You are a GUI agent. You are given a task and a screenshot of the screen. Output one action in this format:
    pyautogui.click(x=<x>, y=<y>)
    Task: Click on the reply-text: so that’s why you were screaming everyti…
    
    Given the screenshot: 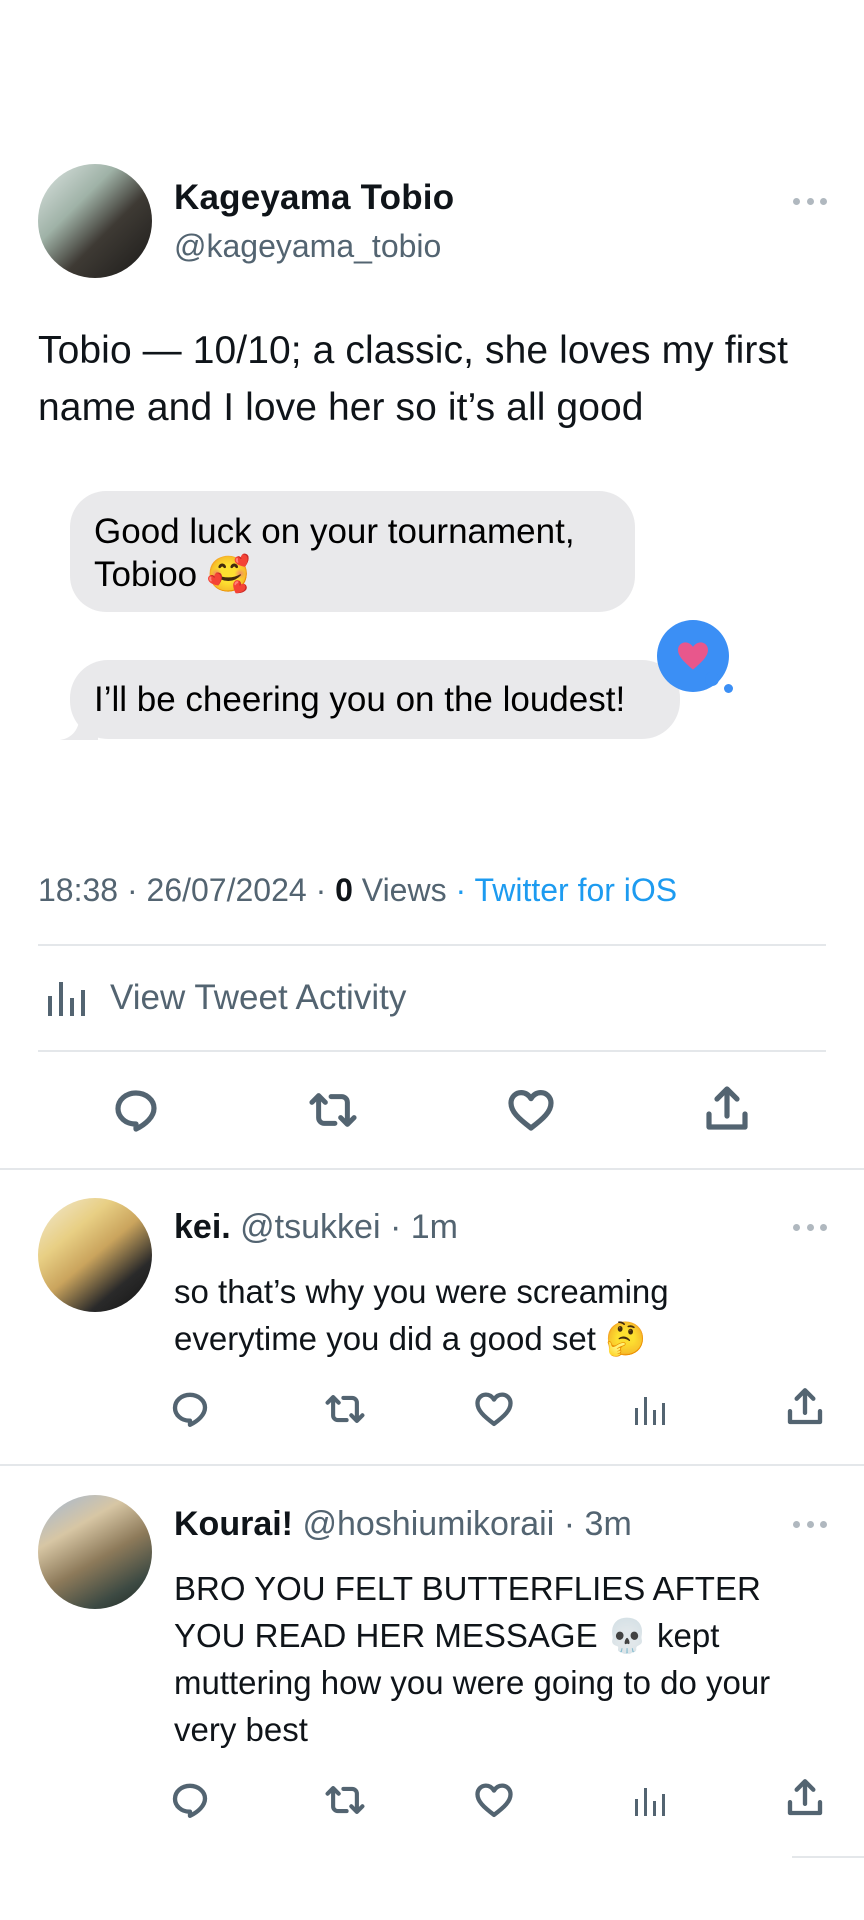 What is the action you would take?
    pyautogui.click(x=421, y=1315)
    